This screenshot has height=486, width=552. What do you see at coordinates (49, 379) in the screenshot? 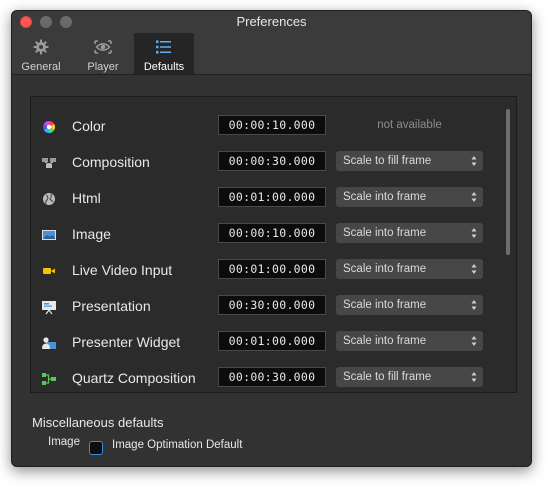
I see `quartz-icon` at bounding box center [49, 379].